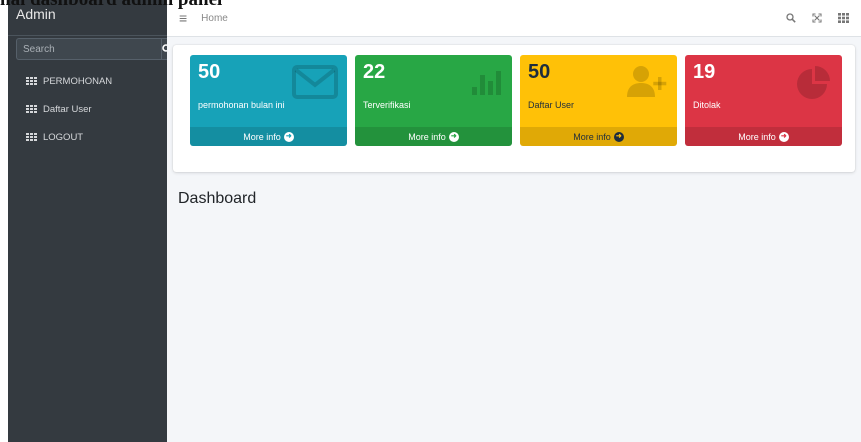 The width and height of the screenshot is (861, 442). I want to click on stat-box-ditolak: 19 Ditolak More info ➜, so click(763, 100).